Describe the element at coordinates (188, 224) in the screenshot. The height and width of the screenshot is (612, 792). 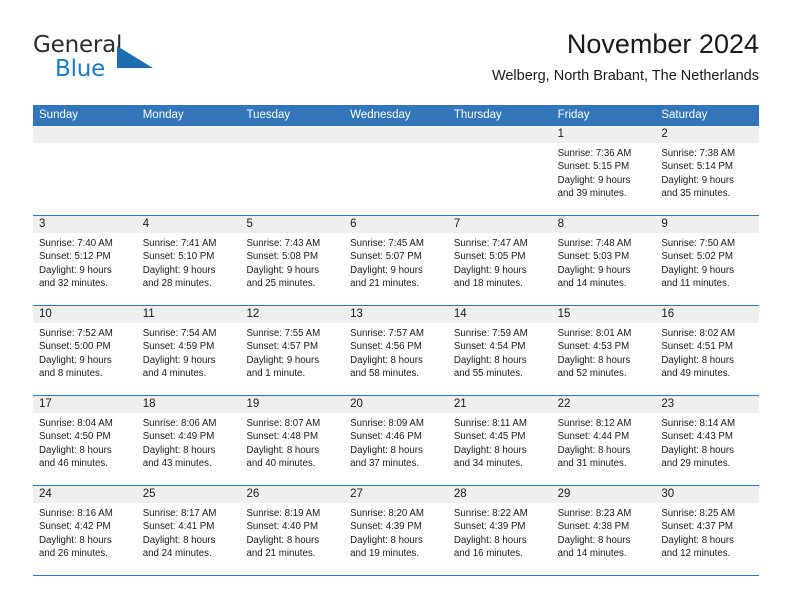
I see `day-number: 4` at that location.